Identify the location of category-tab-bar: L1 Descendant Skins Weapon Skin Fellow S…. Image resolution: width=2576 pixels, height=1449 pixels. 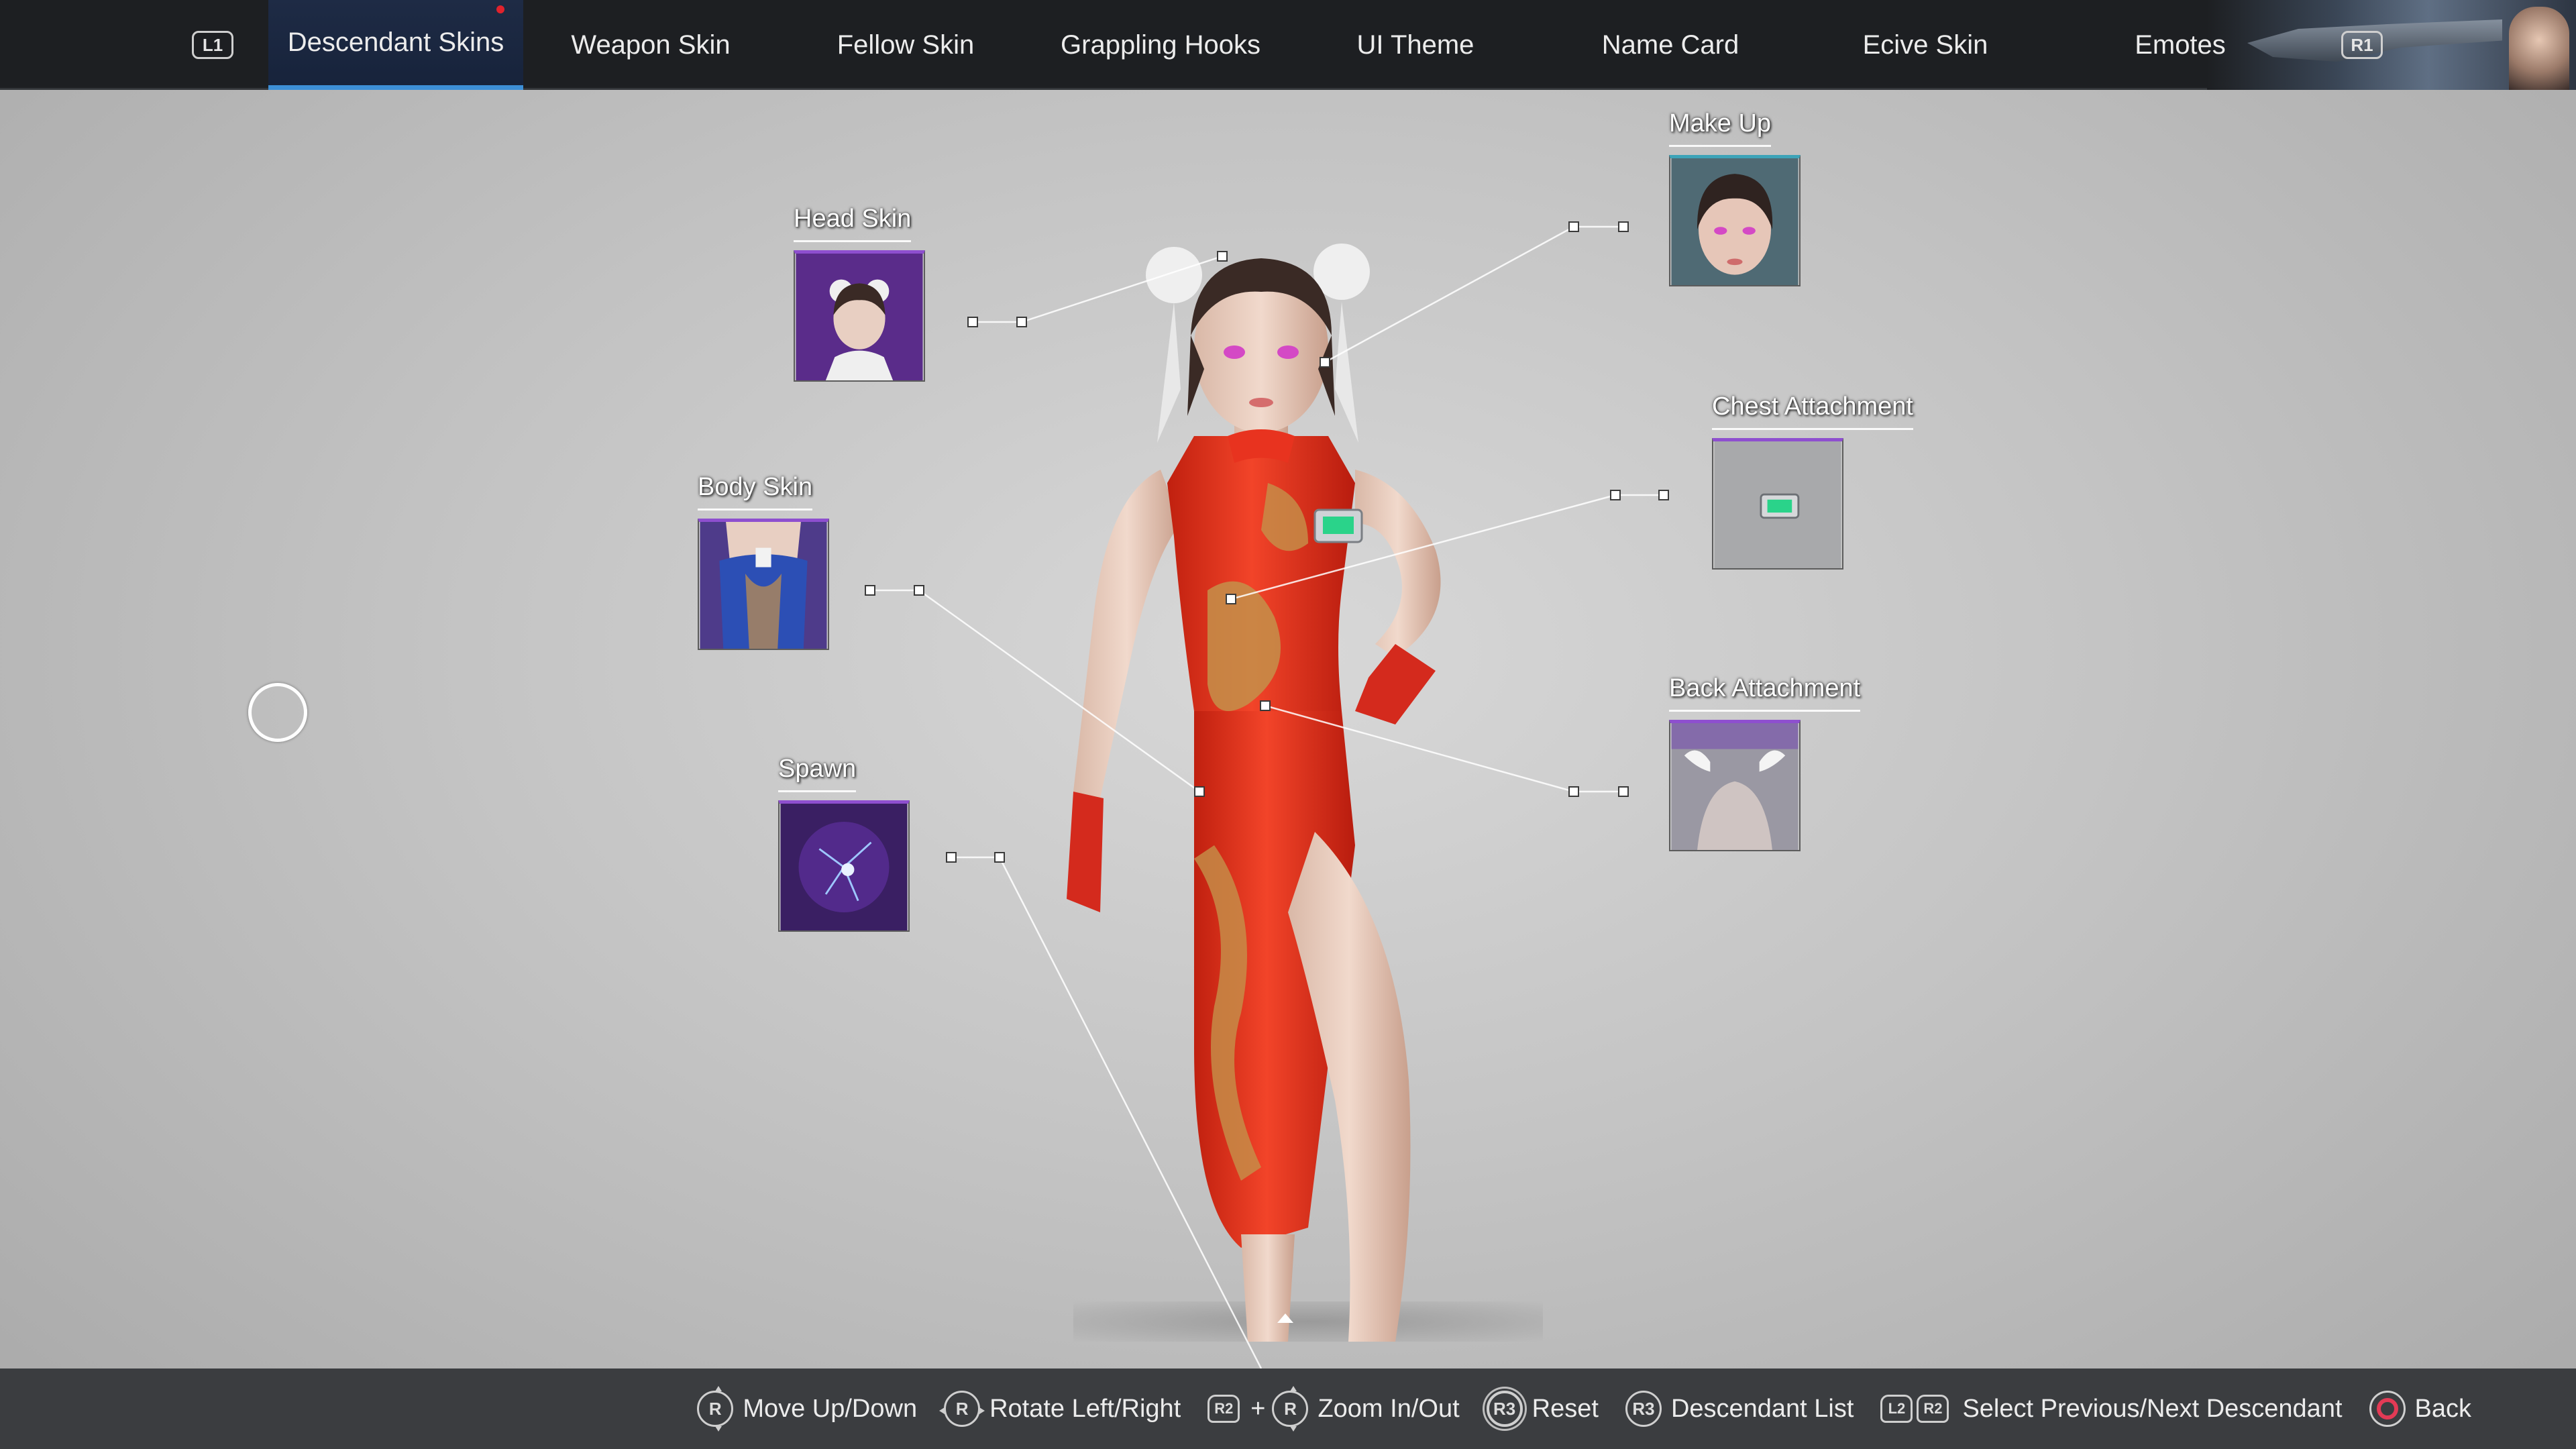
(1288, 45).